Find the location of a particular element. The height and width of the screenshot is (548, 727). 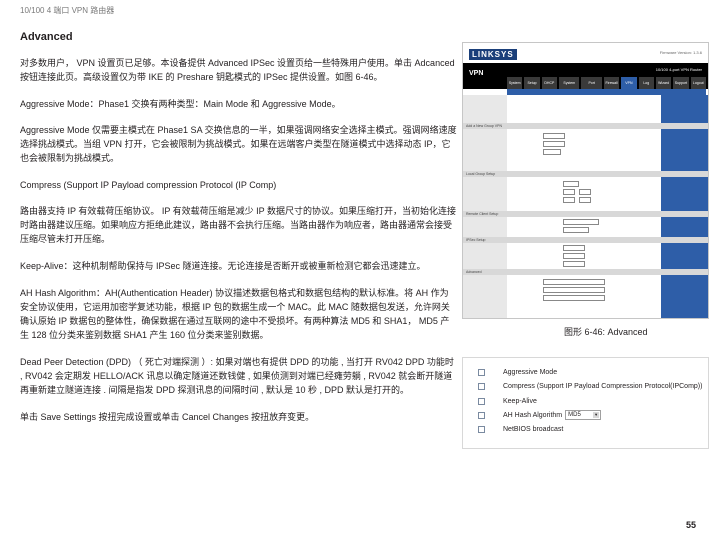

hash-algorithm-select: MD5 ▼ is located at coordinates (583, 415).